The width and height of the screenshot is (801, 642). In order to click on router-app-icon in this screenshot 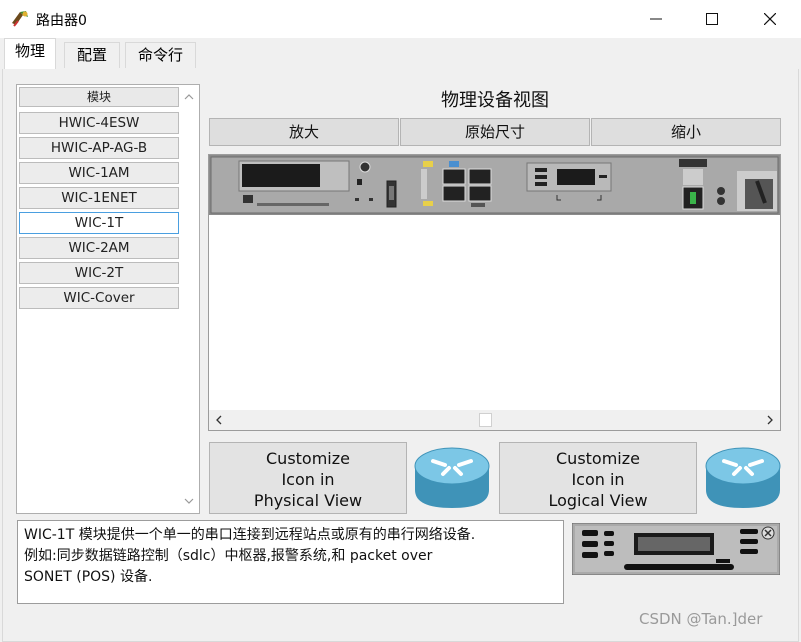, I will do `click(20, 19)`.